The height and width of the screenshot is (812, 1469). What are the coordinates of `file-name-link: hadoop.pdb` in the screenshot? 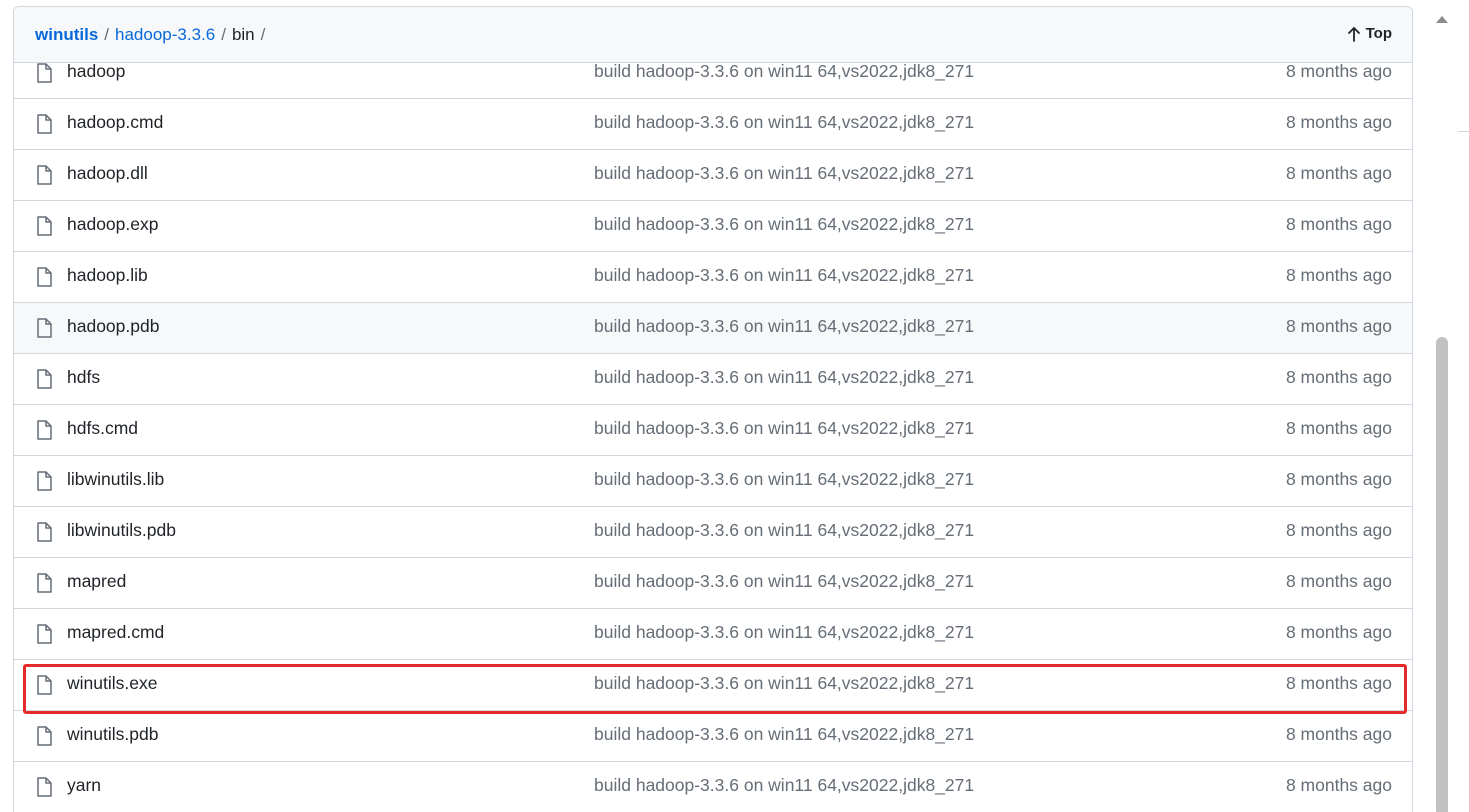 It's located at (113, 326).